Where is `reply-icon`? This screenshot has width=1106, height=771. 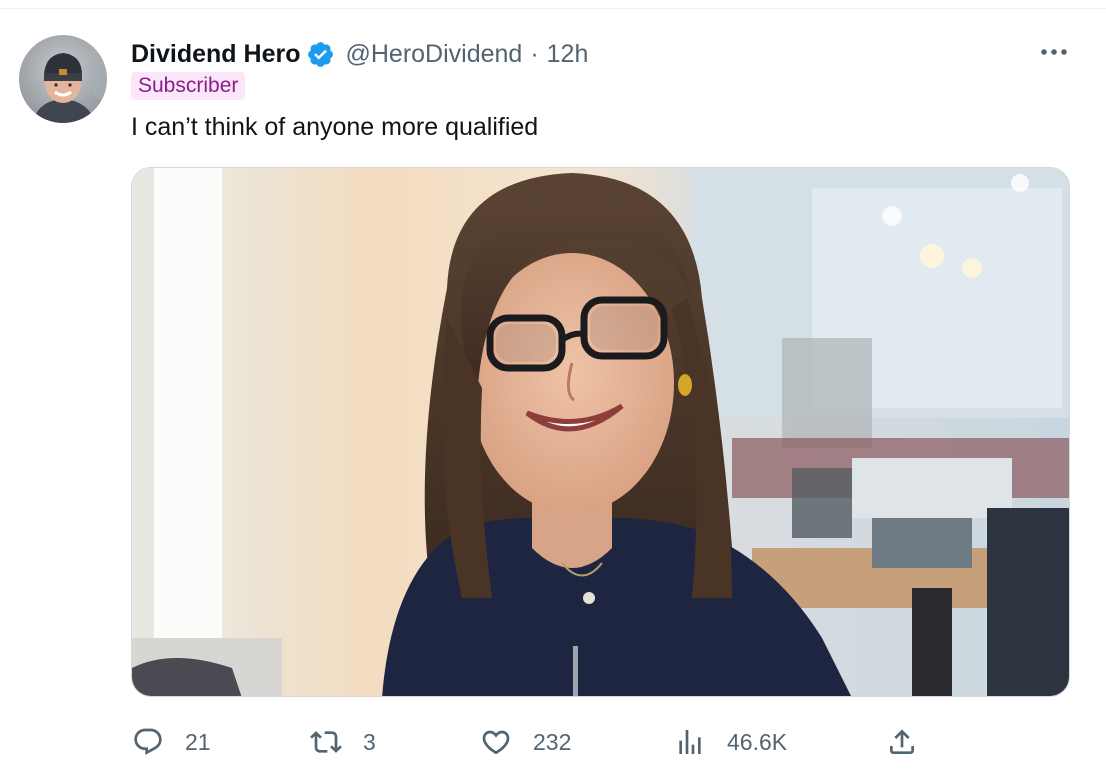
reply-icon is located at coordinates (148, 742).